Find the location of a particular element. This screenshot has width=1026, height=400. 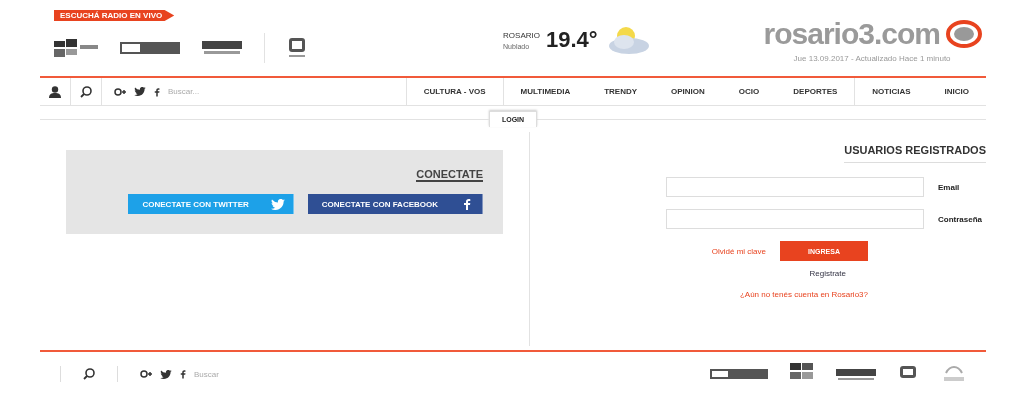

section-title: USUARIOS REGISTRADOS is located at coordinates (915, 153).